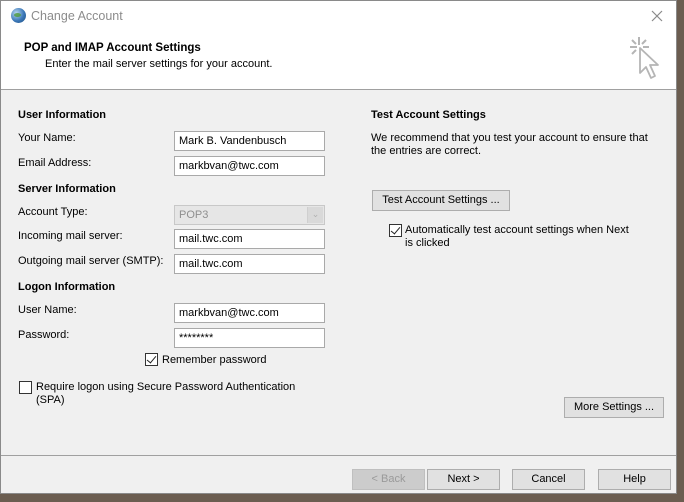 The width and height of the screenshot is (684, 502). I want to click on page-title: POP and IMAP Account Settings, so click(112, 48).